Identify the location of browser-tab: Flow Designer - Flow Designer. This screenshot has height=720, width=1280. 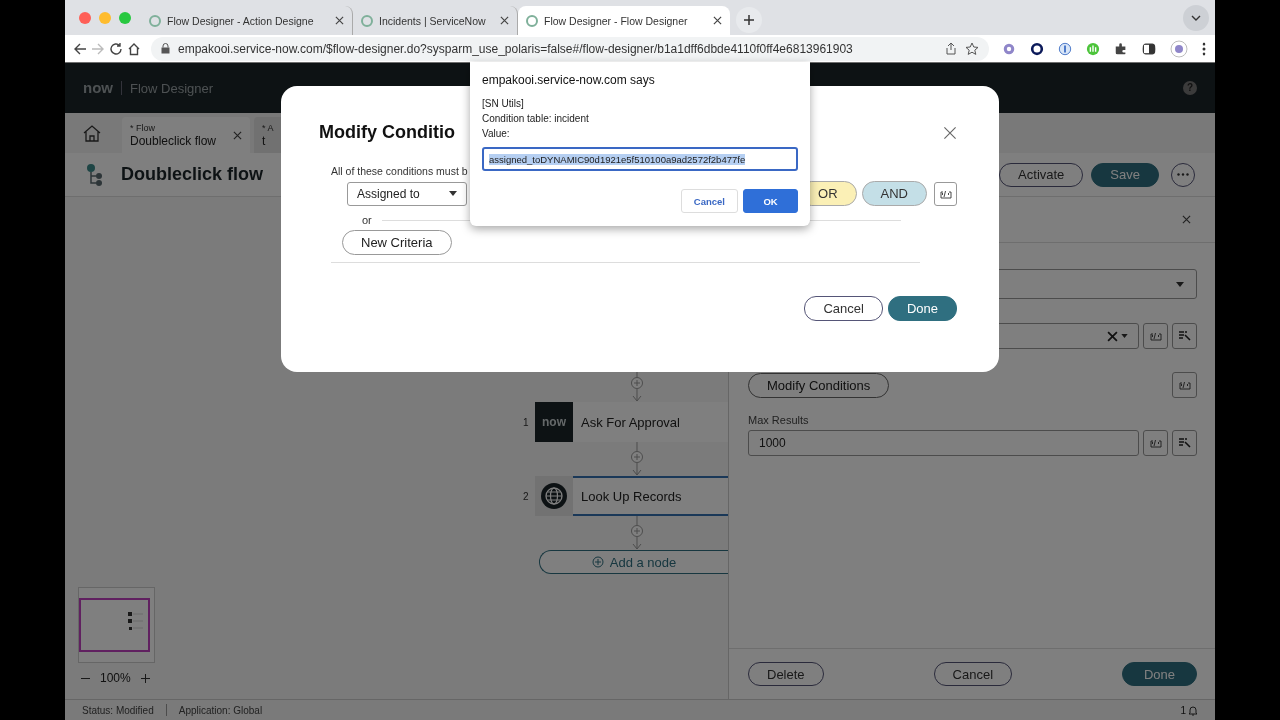
(624, 20).